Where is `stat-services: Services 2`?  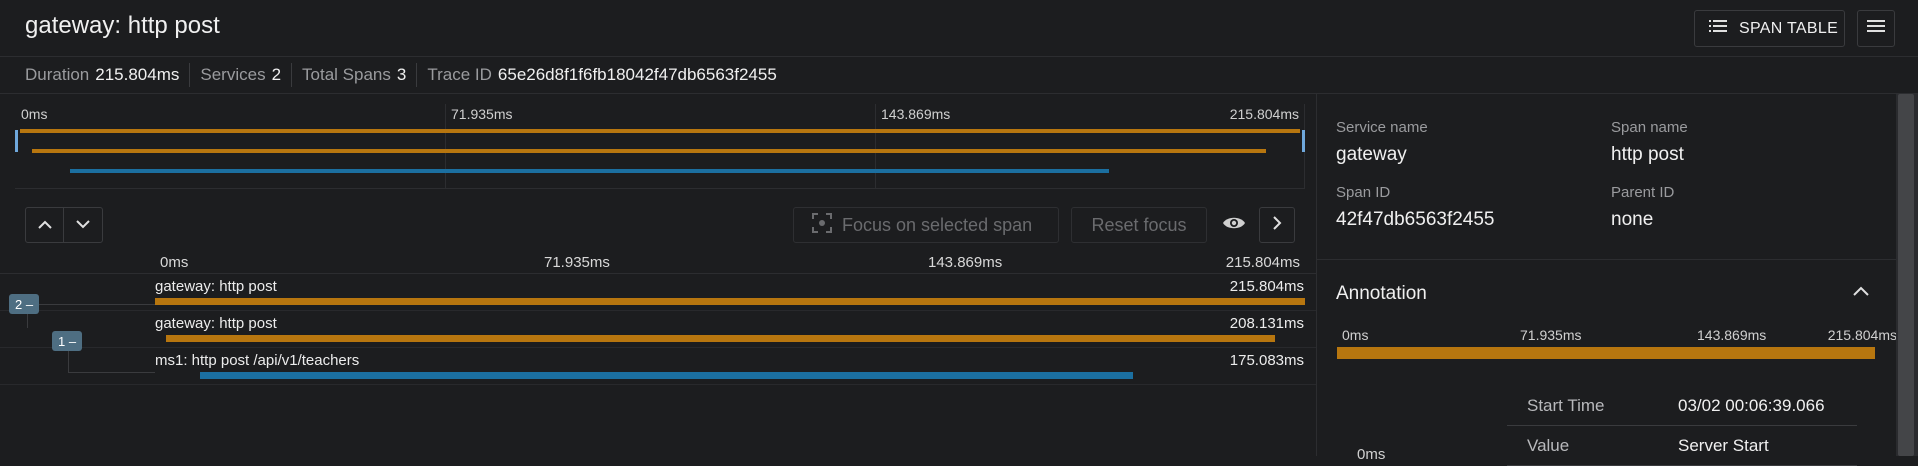 stat-services: Services 2 is located at coordinates (246, 75).